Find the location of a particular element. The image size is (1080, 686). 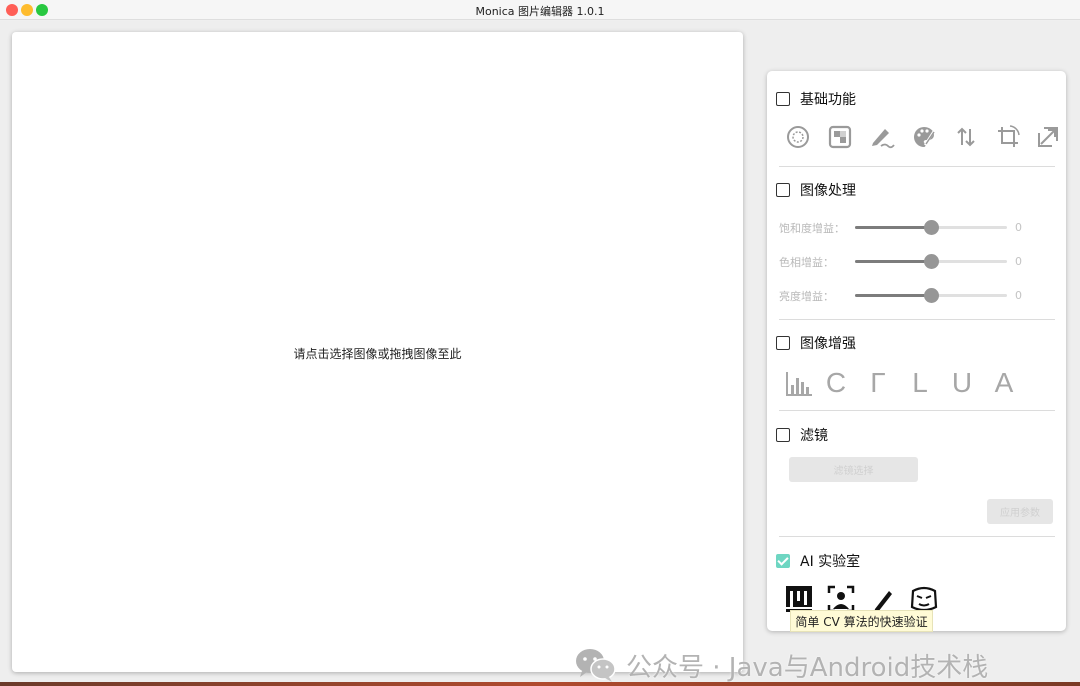

image-enhance-header: 图像增强 is located at coordinates (816, 343).